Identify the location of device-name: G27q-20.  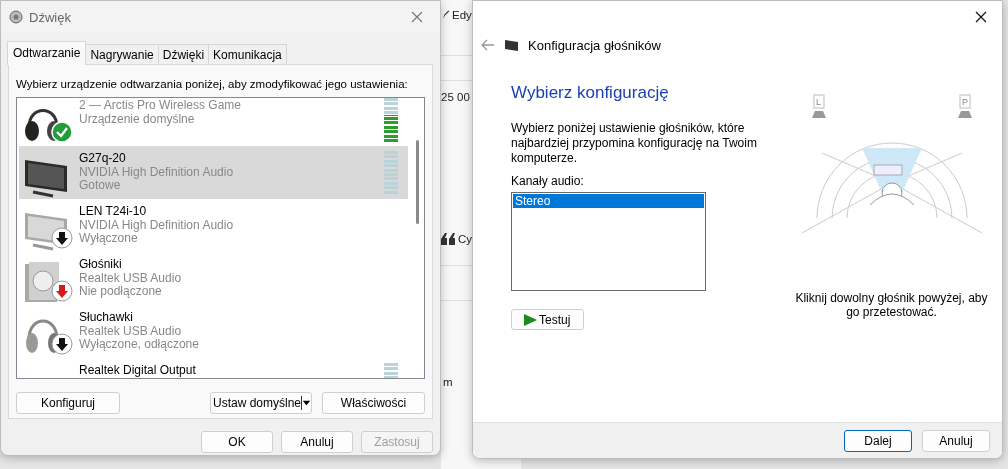
(102, 159).